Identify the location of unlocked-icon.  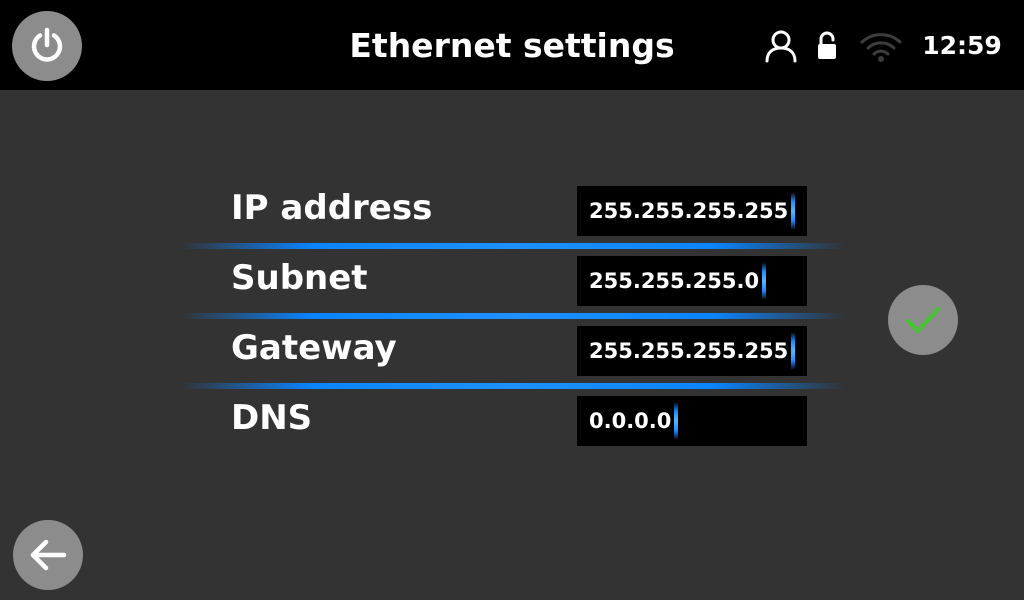
(828, 46).